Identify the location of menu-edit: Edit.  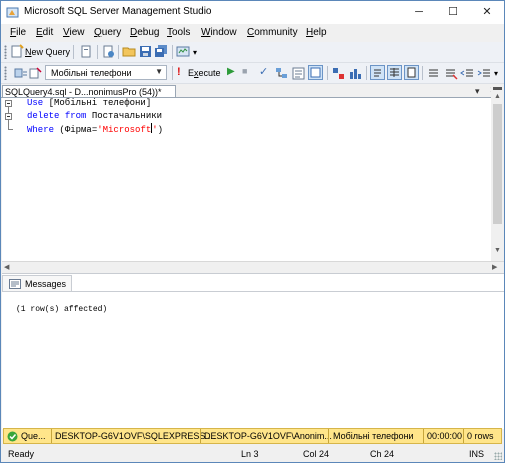
(44, 32).